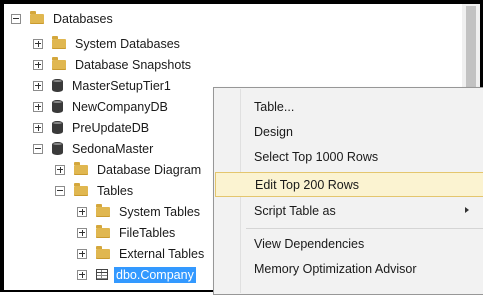 This screenshot has height=295, width=483. I want to click on tree-node-mastersetuptier1: MasterSetupTier1, so click(102, 85).